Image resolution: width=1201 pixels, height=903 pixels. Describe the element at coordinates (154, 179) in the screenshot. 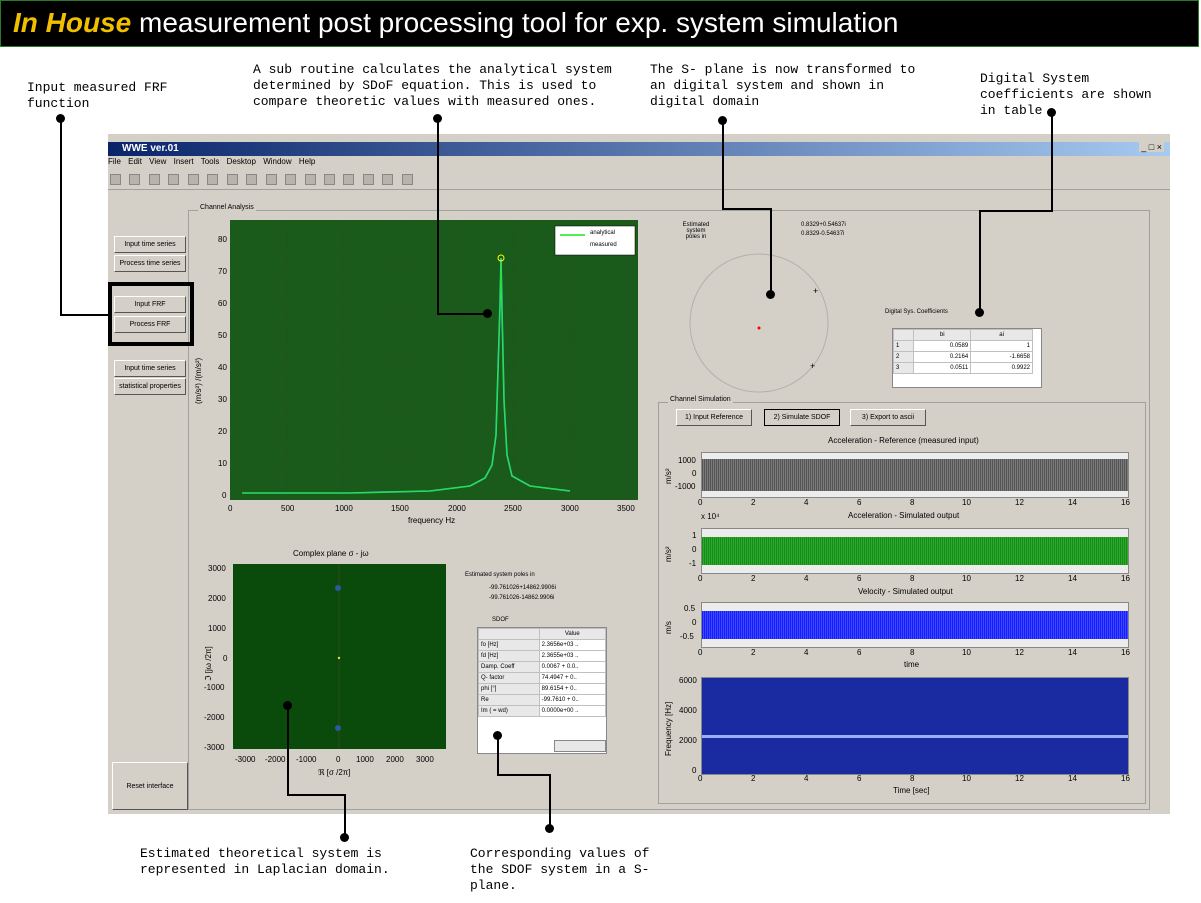

I see `save-icon` at that location.